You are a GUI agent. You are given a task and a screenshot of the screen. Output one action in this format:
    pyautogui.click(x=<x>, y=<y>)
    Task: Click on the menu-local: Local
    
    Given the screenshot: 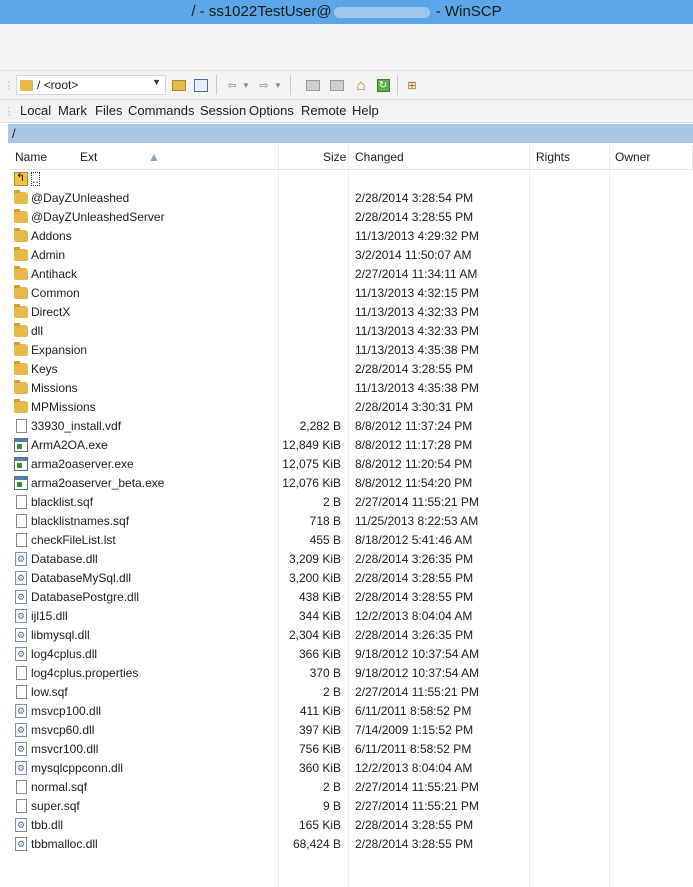 What is the action you would take?
    pyautogui.click(x=35, y=110)
    